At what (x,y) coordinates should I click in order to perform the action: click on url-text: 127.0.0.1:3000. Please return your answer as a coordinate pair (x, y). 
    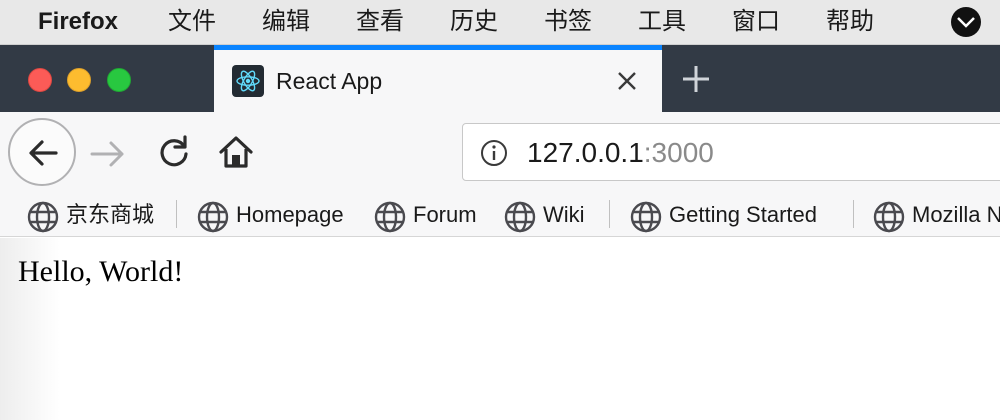
    Looking at the image, I should click on (620, 153).